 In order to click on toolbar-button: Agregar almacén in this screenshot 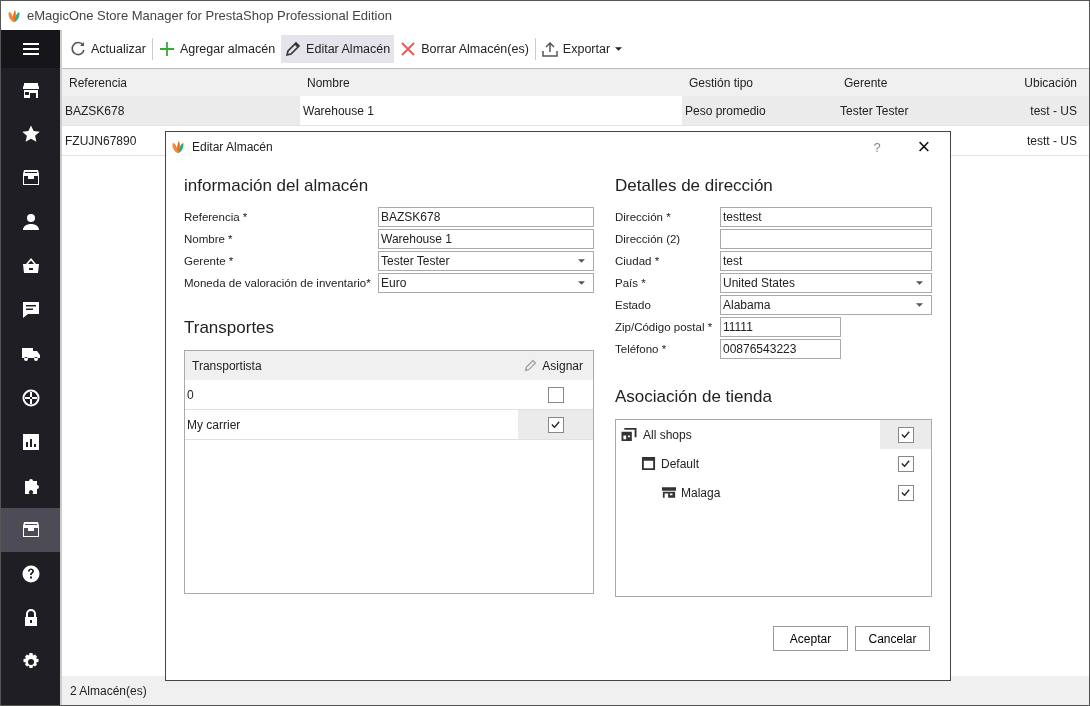, I will do `click(217, 49)`.